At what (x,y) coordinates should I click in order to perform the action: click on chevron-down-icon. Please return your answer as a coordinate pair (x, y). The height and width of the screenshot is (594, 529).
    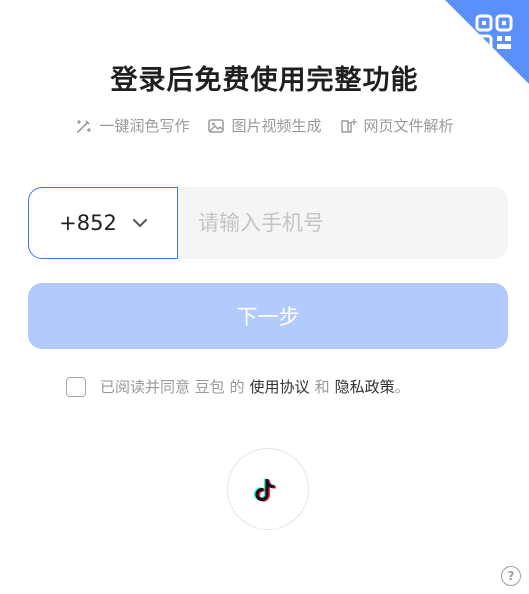
    Looking at the image, I should click on (139, 222).